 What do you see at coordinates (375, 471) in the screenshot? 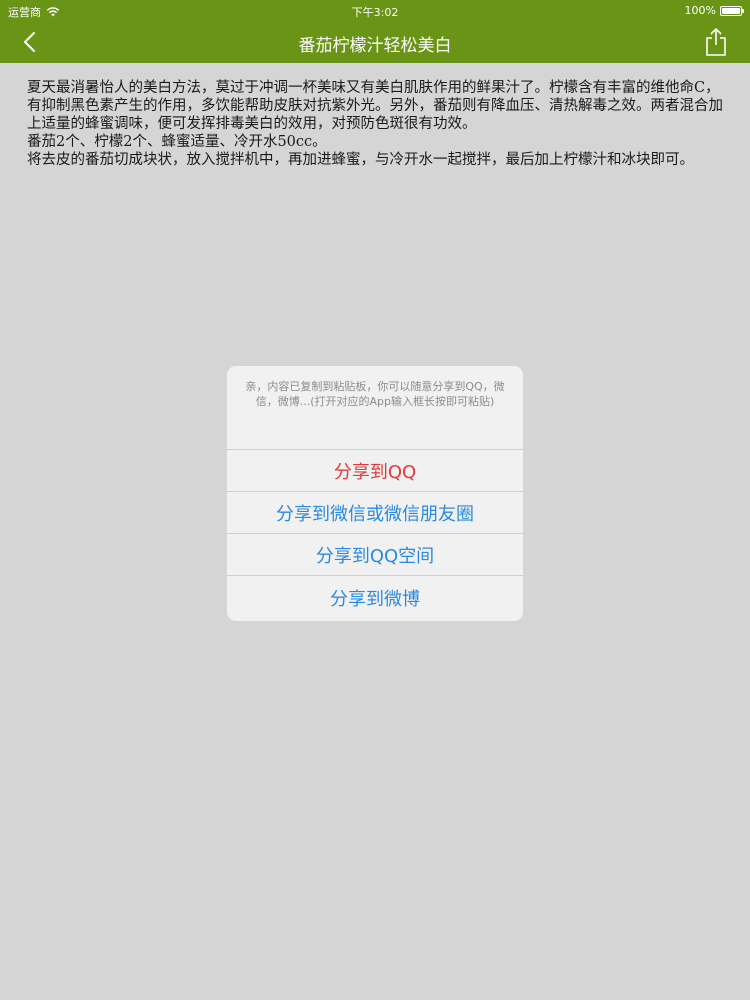
I see `share-to-qq-button: 分享到QQ` at bounding box center [375, 471].